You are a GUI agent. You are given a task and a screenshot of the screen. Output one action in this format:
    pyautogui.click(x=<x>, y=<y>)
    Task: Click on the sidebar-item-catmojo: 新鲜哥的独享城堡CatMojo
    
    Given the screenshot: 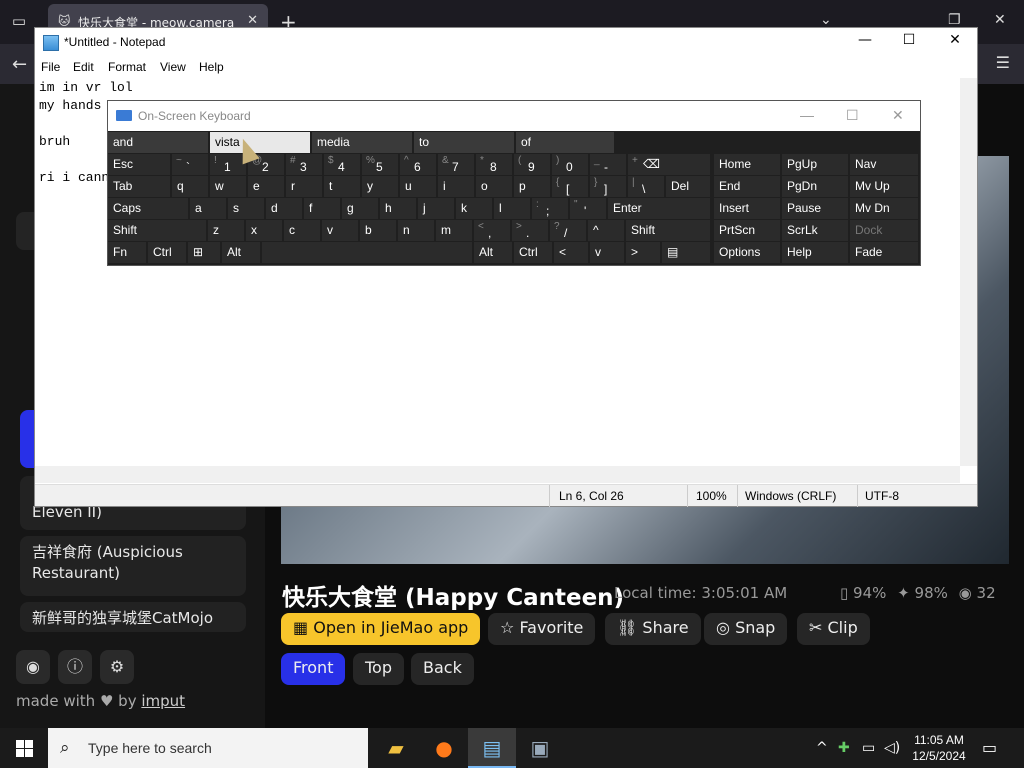 What is the action you would take?
    pyautogui.click(x=133, y=617)
    